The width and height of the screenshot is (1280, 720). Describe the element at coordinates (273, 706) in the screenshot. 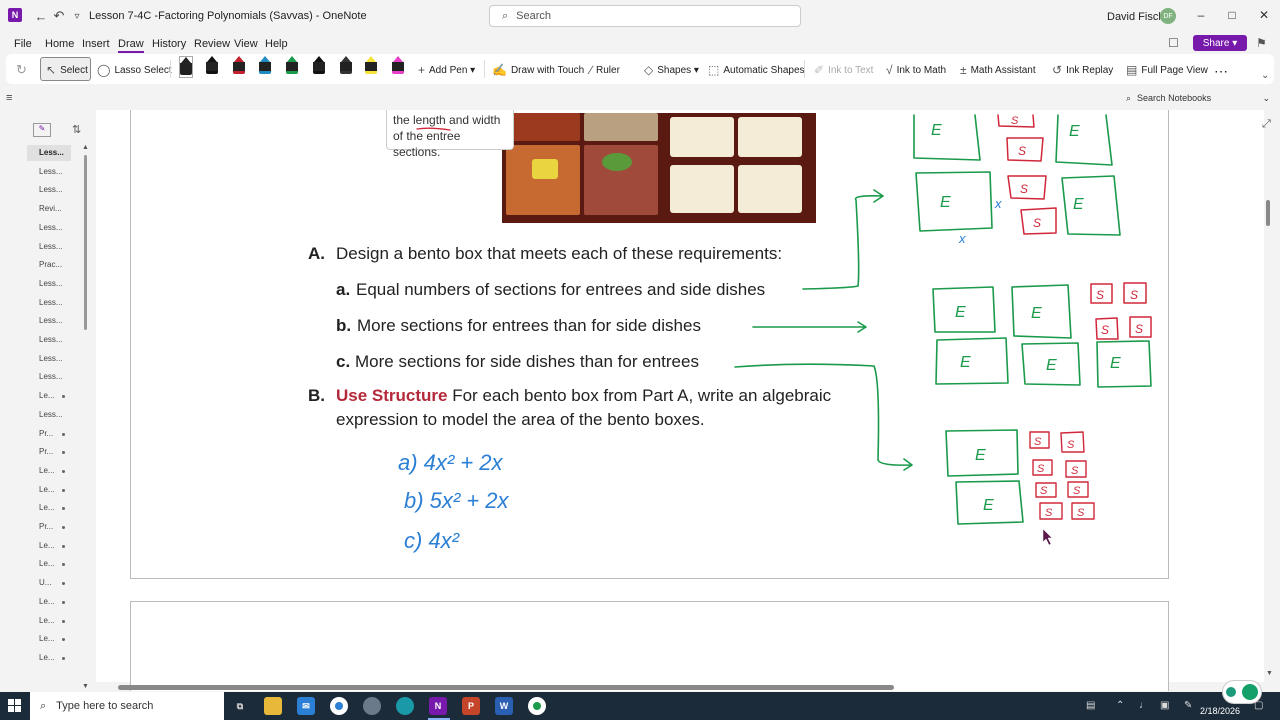

I see `file-explorer-icon` at that location.